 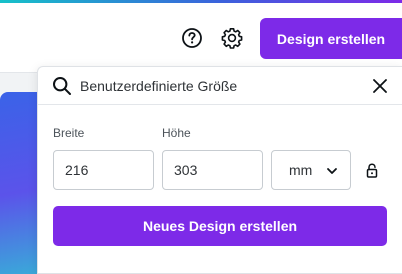 I want to click on width-label: Breite, so click(x=69, y=133).